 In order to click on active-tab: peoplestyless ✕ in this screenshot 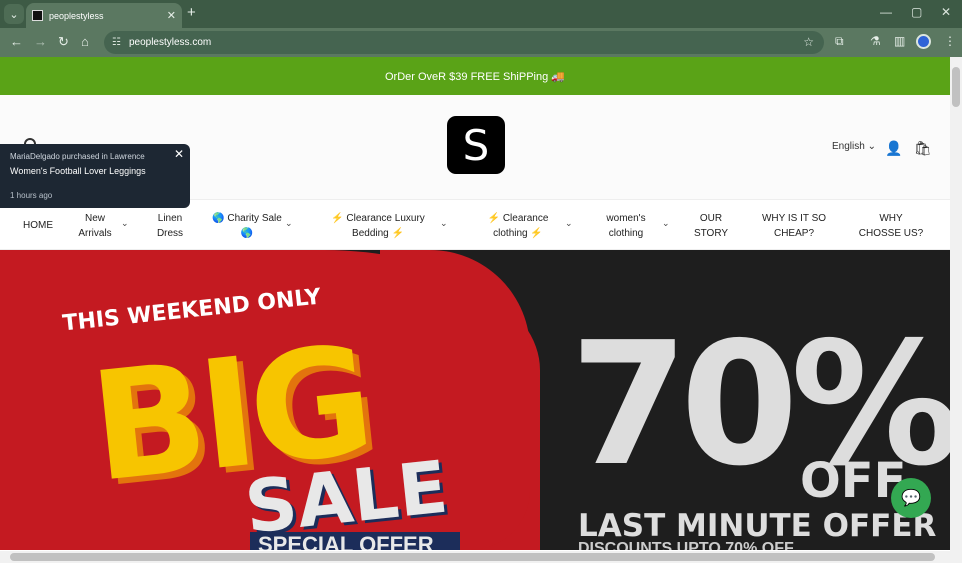, I will do `click(104, 15)`.